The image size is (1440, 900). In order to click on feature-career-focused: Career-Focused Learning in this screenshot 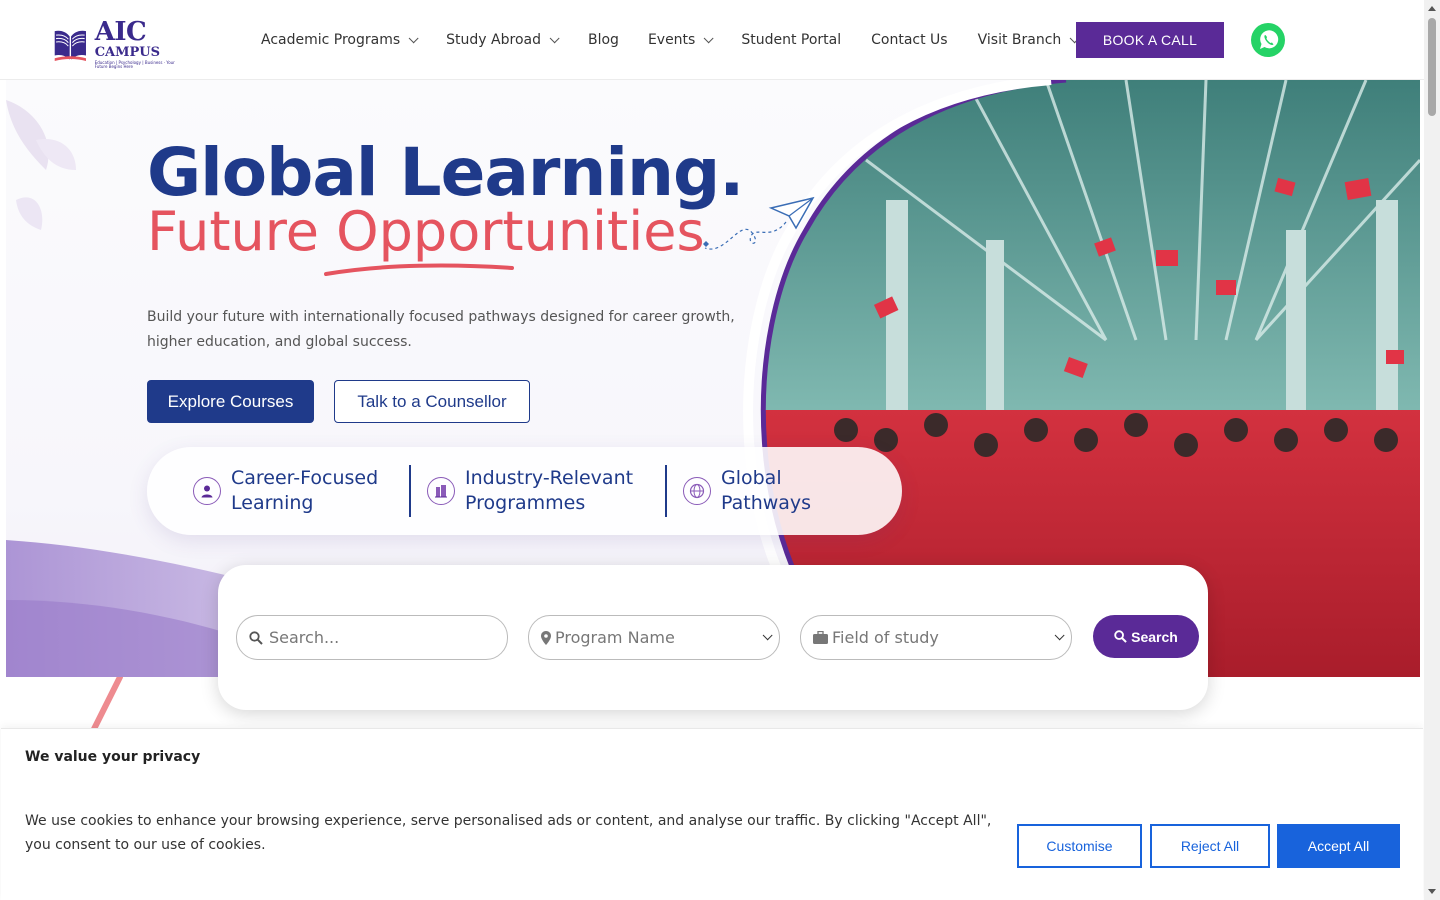, I will do `click(301, 491)`.